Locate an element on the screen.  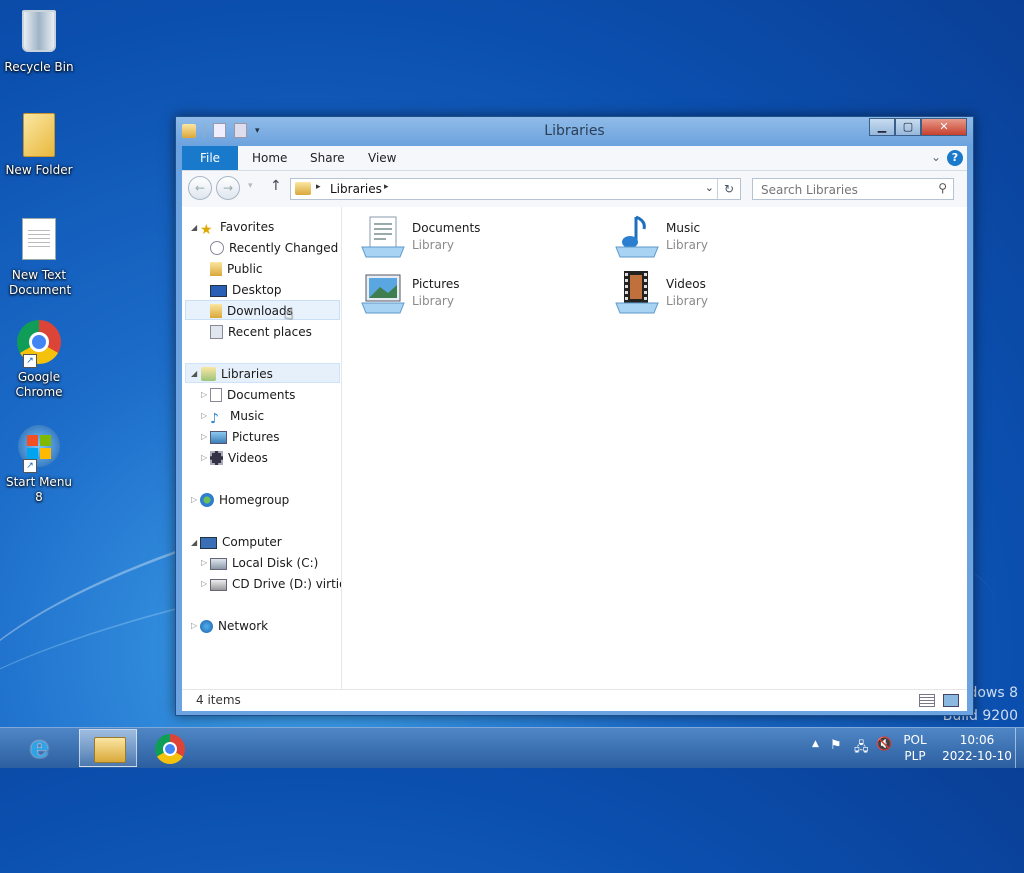
window-title: Libraries is located at coordinates (574, 131).